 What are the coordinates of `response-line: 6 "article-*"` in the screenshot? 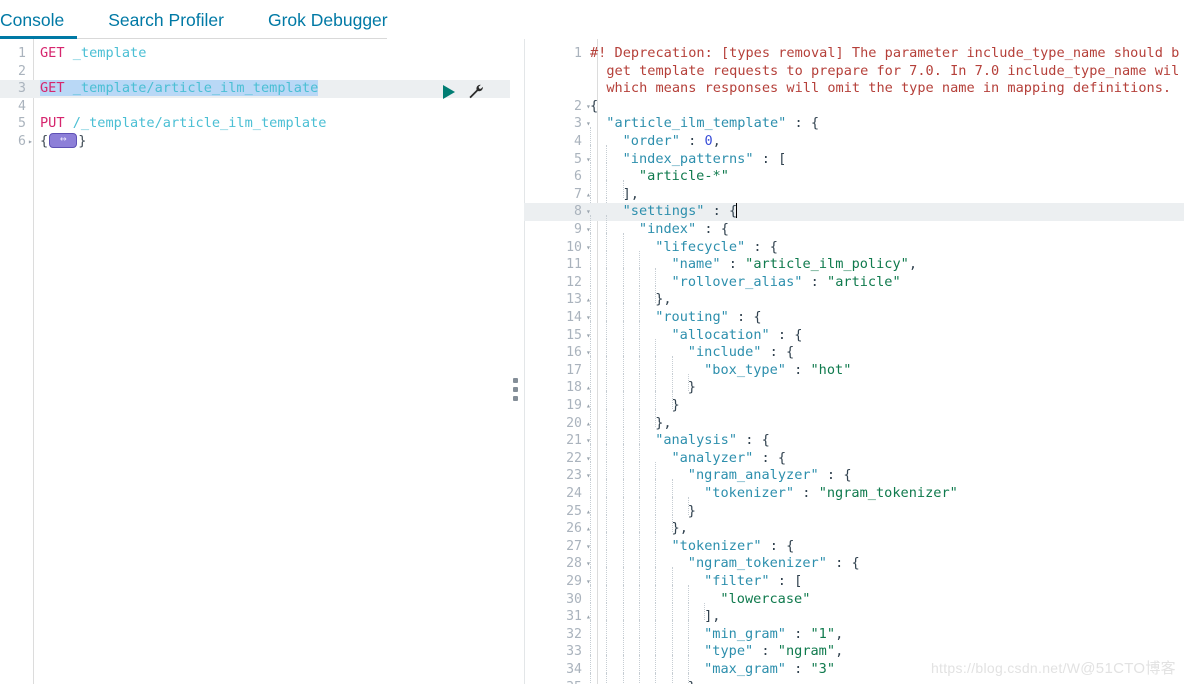 It's located at (854, 183).